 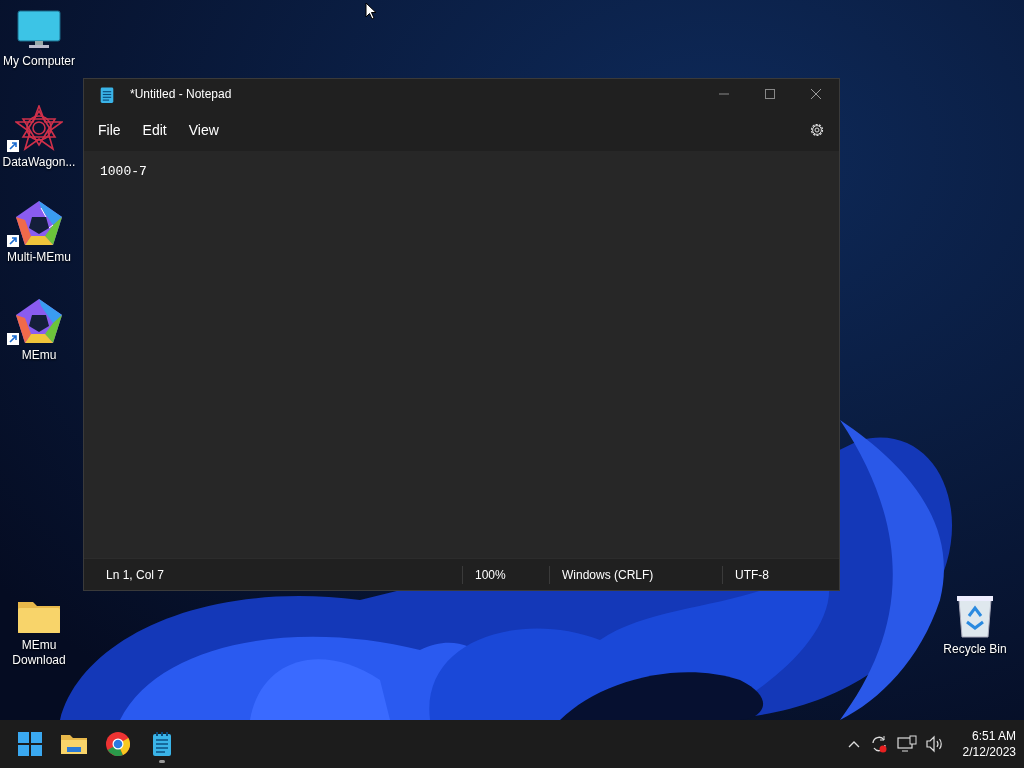 What do you see at coordinates (135, 575) in the screenshot?
I see `status-text: Ln 1, Col 7` at bounding box center [135, 575].